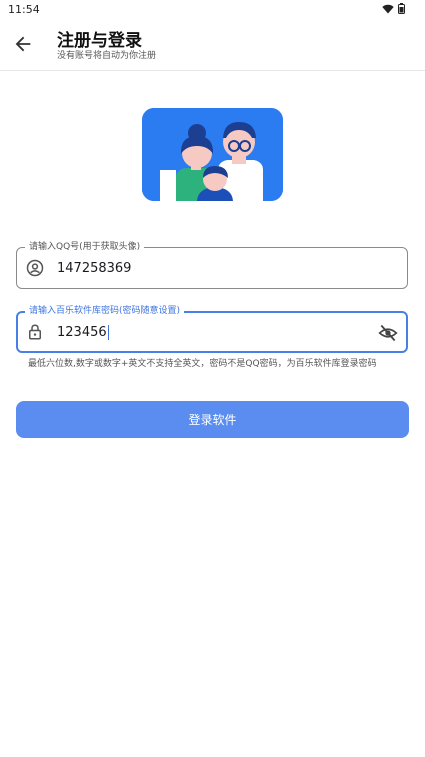  I want to click on battery-icon, so click(401, 8).